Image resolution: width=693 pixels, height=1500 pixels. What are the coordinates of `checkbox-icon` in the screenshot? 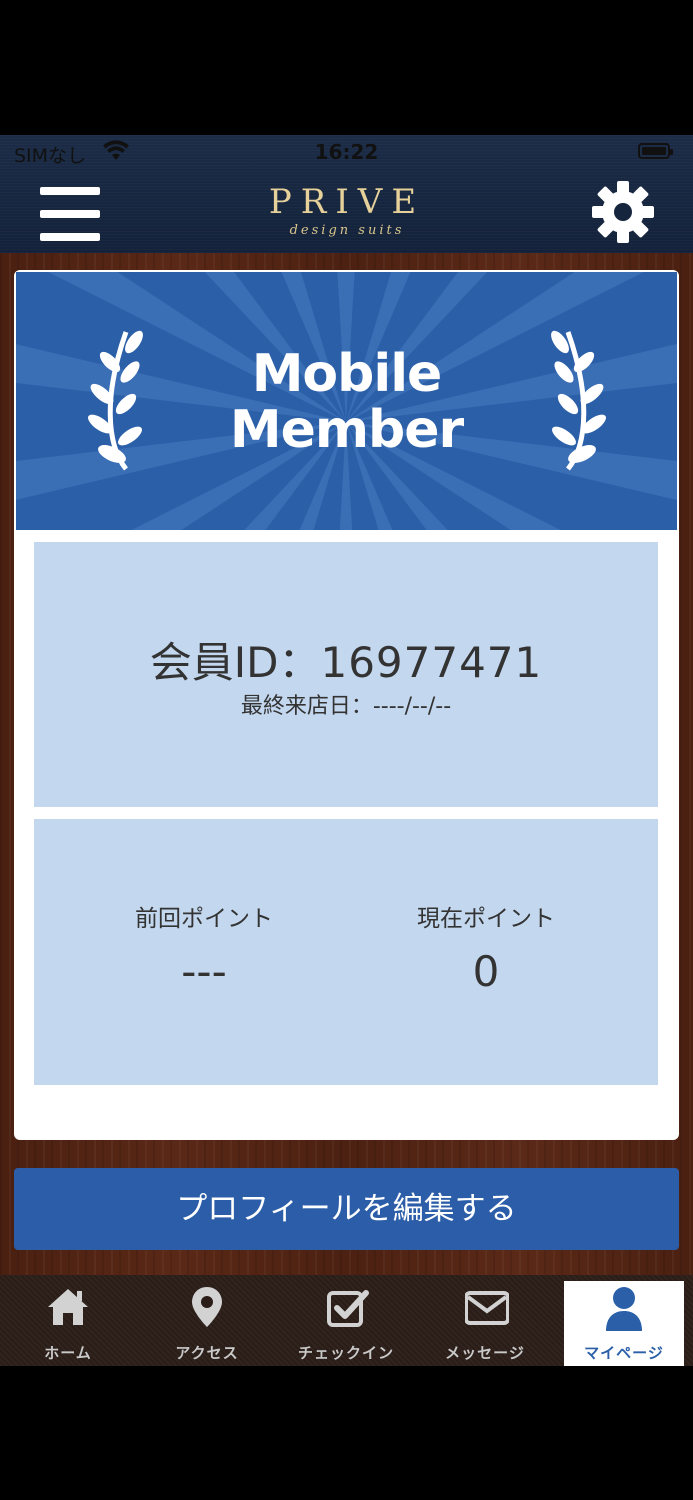 It's located at (347, 1307).